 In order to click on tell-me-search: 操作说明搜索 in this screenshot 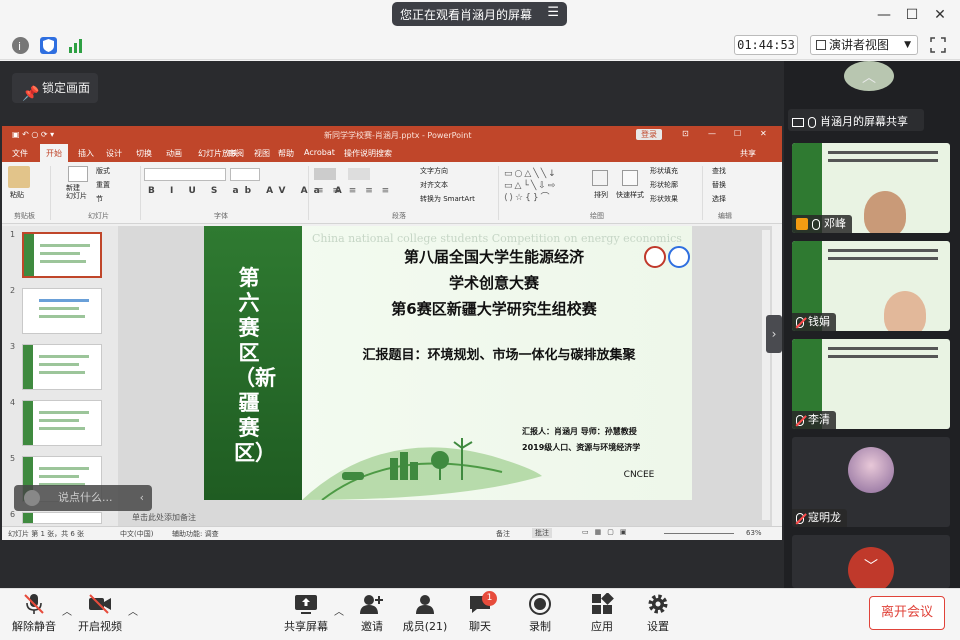, I will do `click(368, 153)`.